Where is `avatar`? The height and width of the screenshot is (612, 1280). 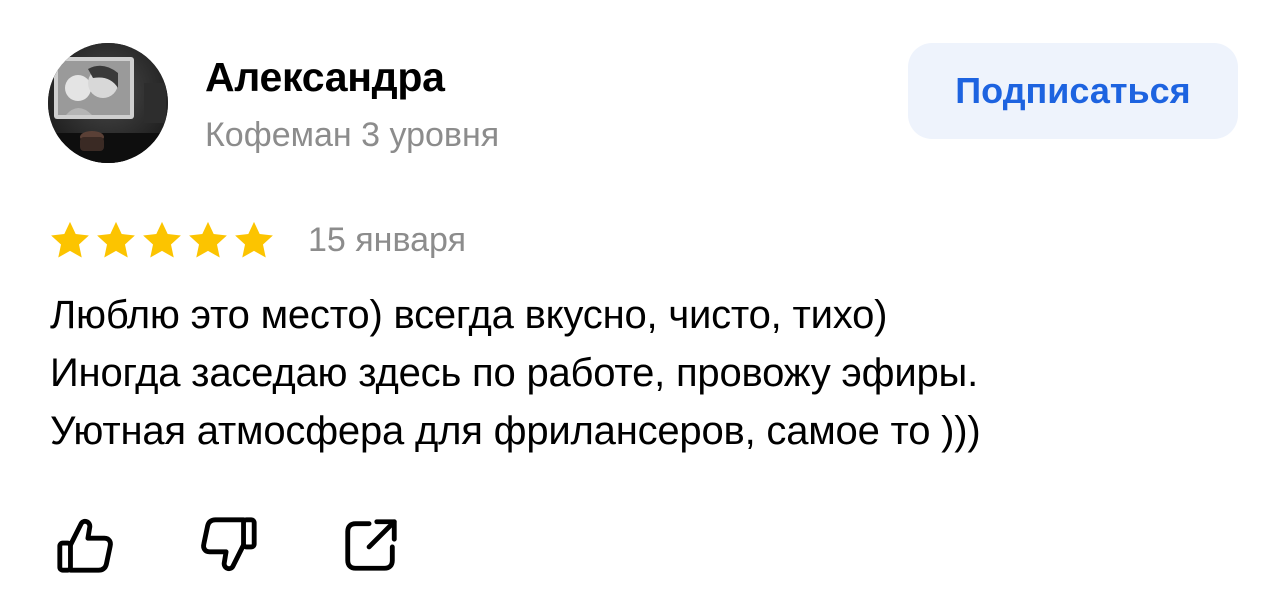
avatar is located at coordinates (108, 103).